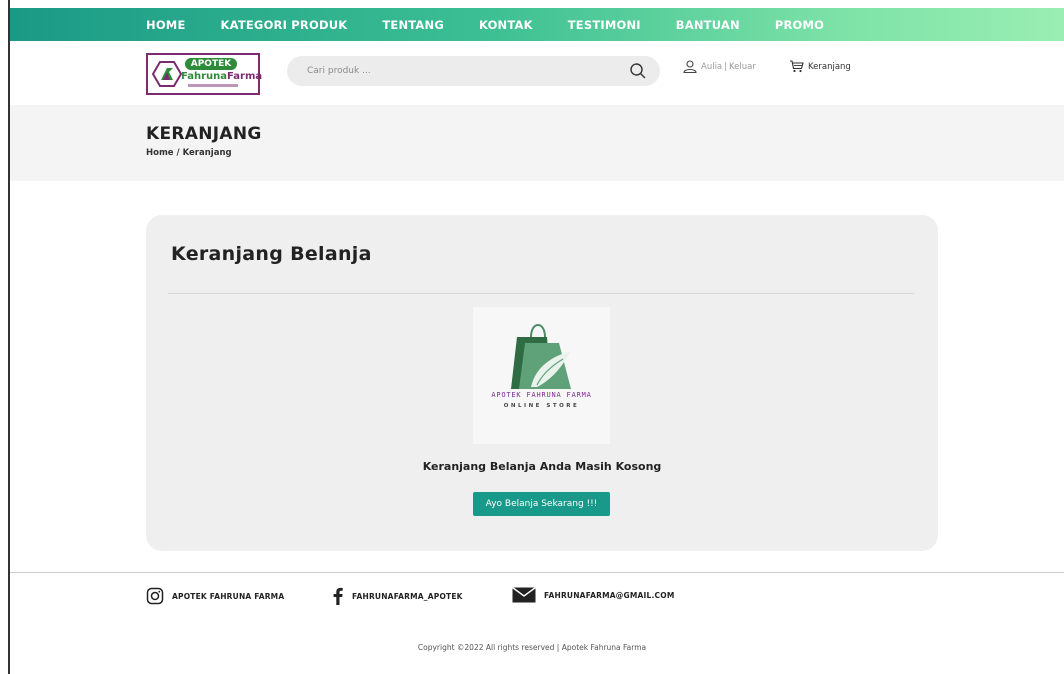 This screenshot has height=674, width=1064. I want to click on breadcrumb: Home / Keranjang, so click(189, 153).